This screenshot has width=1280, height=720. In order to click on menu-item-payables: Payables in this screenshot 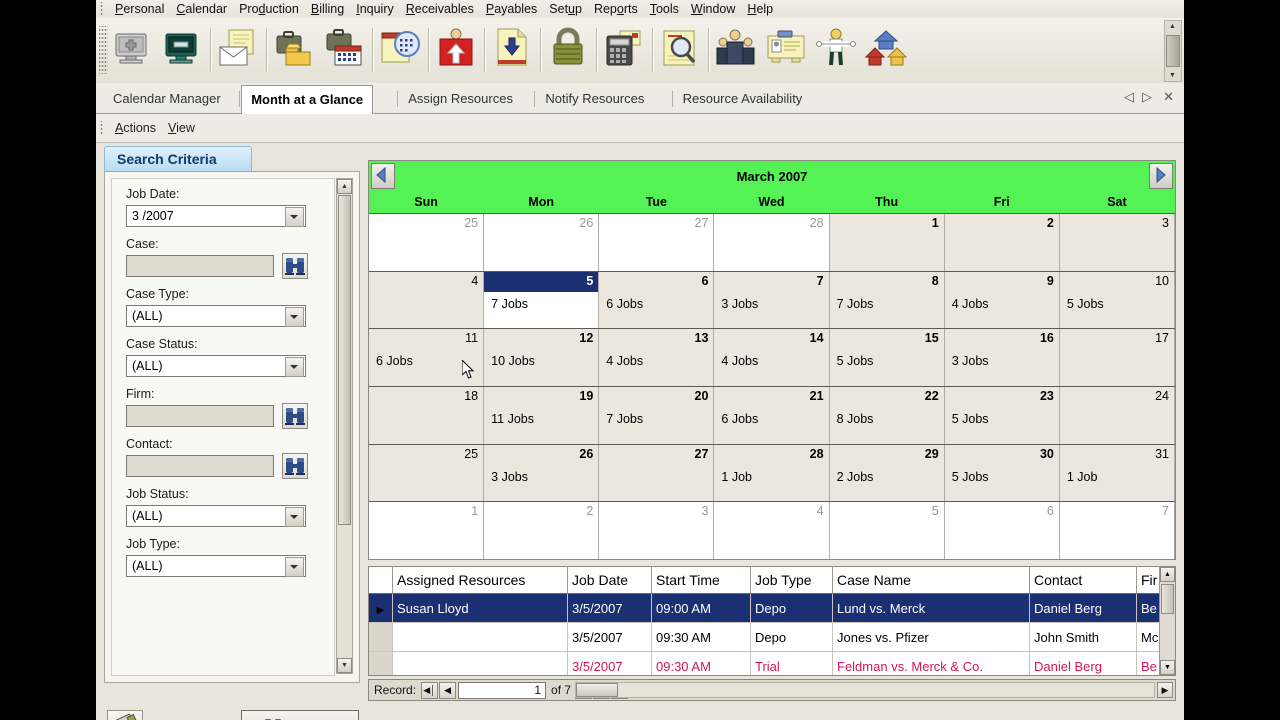, I will do `click(511, 9)`.